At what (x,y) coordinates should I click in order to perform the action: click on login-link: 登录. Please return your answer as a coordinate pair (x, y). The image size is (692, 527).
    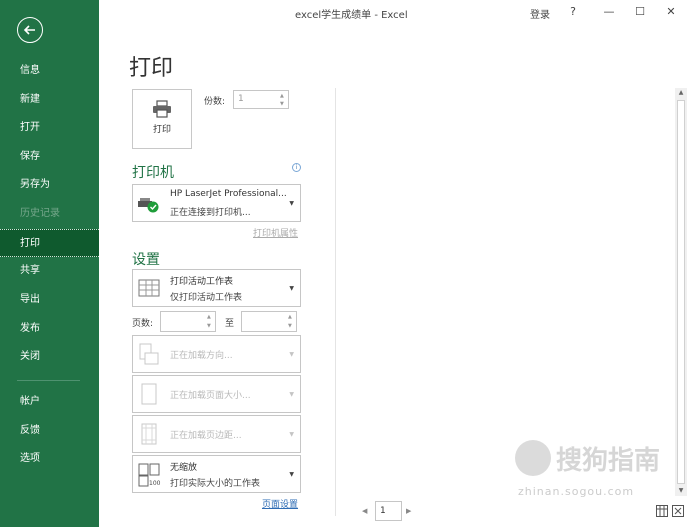
    Looking at the image, I should click on (540, 13).